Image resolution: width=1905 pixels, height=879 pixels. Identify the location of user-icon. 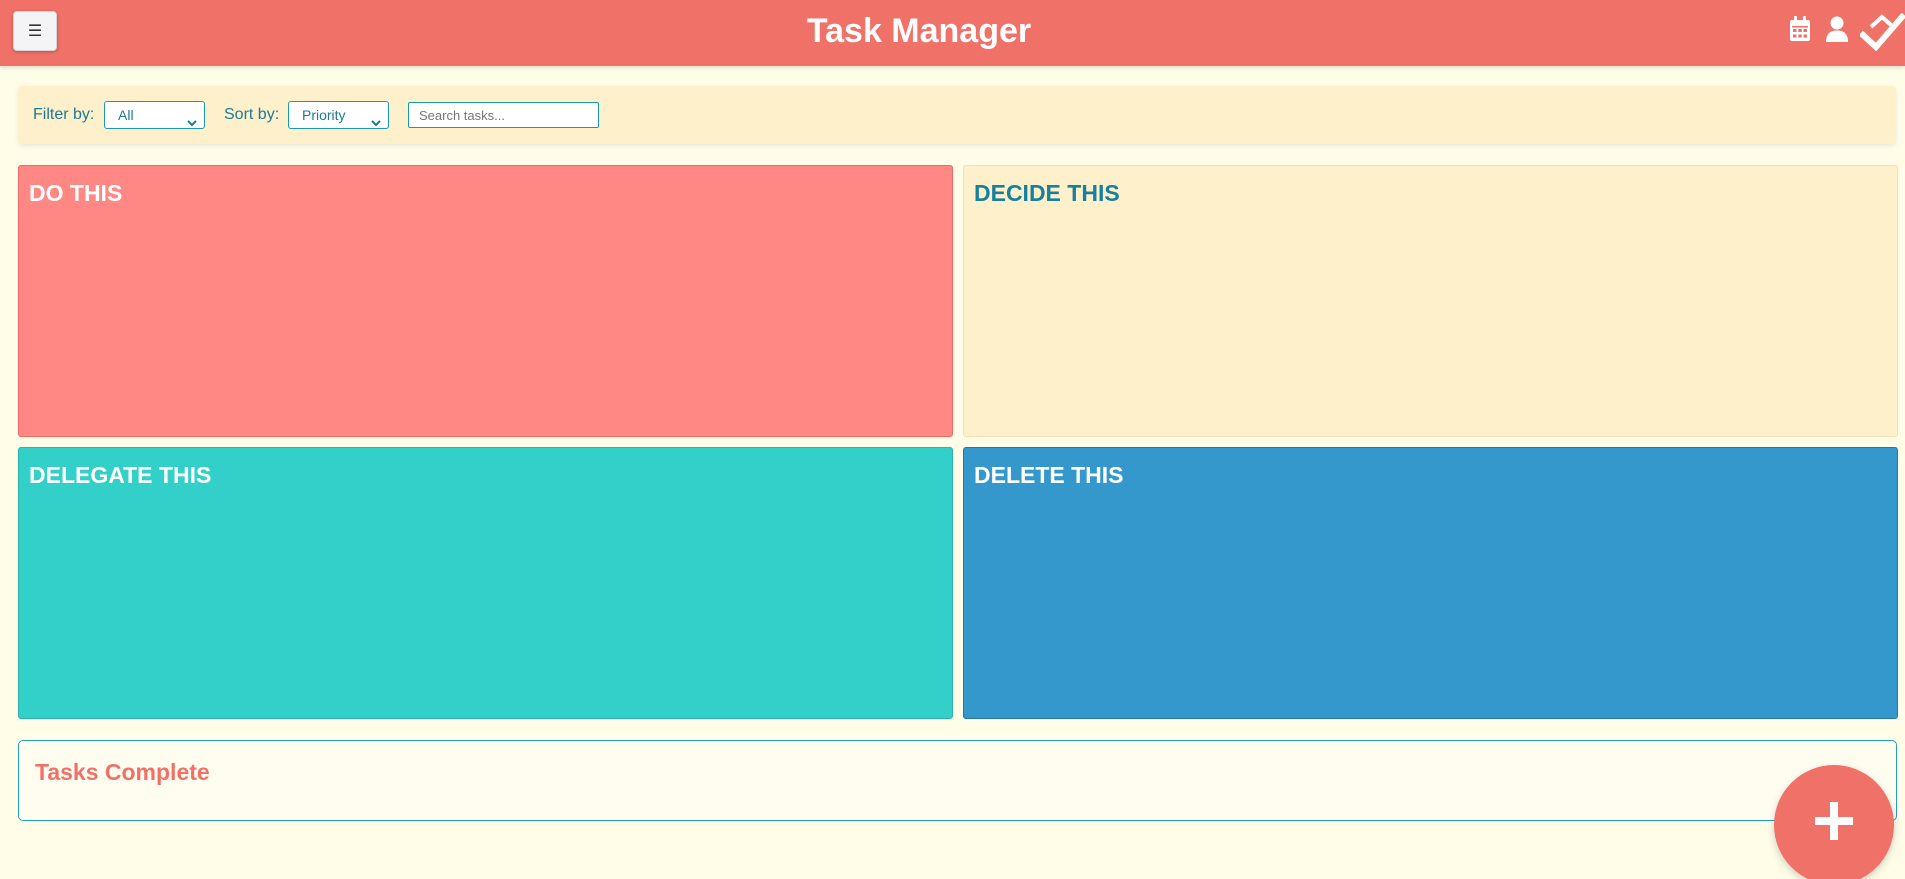
(1837, 31).